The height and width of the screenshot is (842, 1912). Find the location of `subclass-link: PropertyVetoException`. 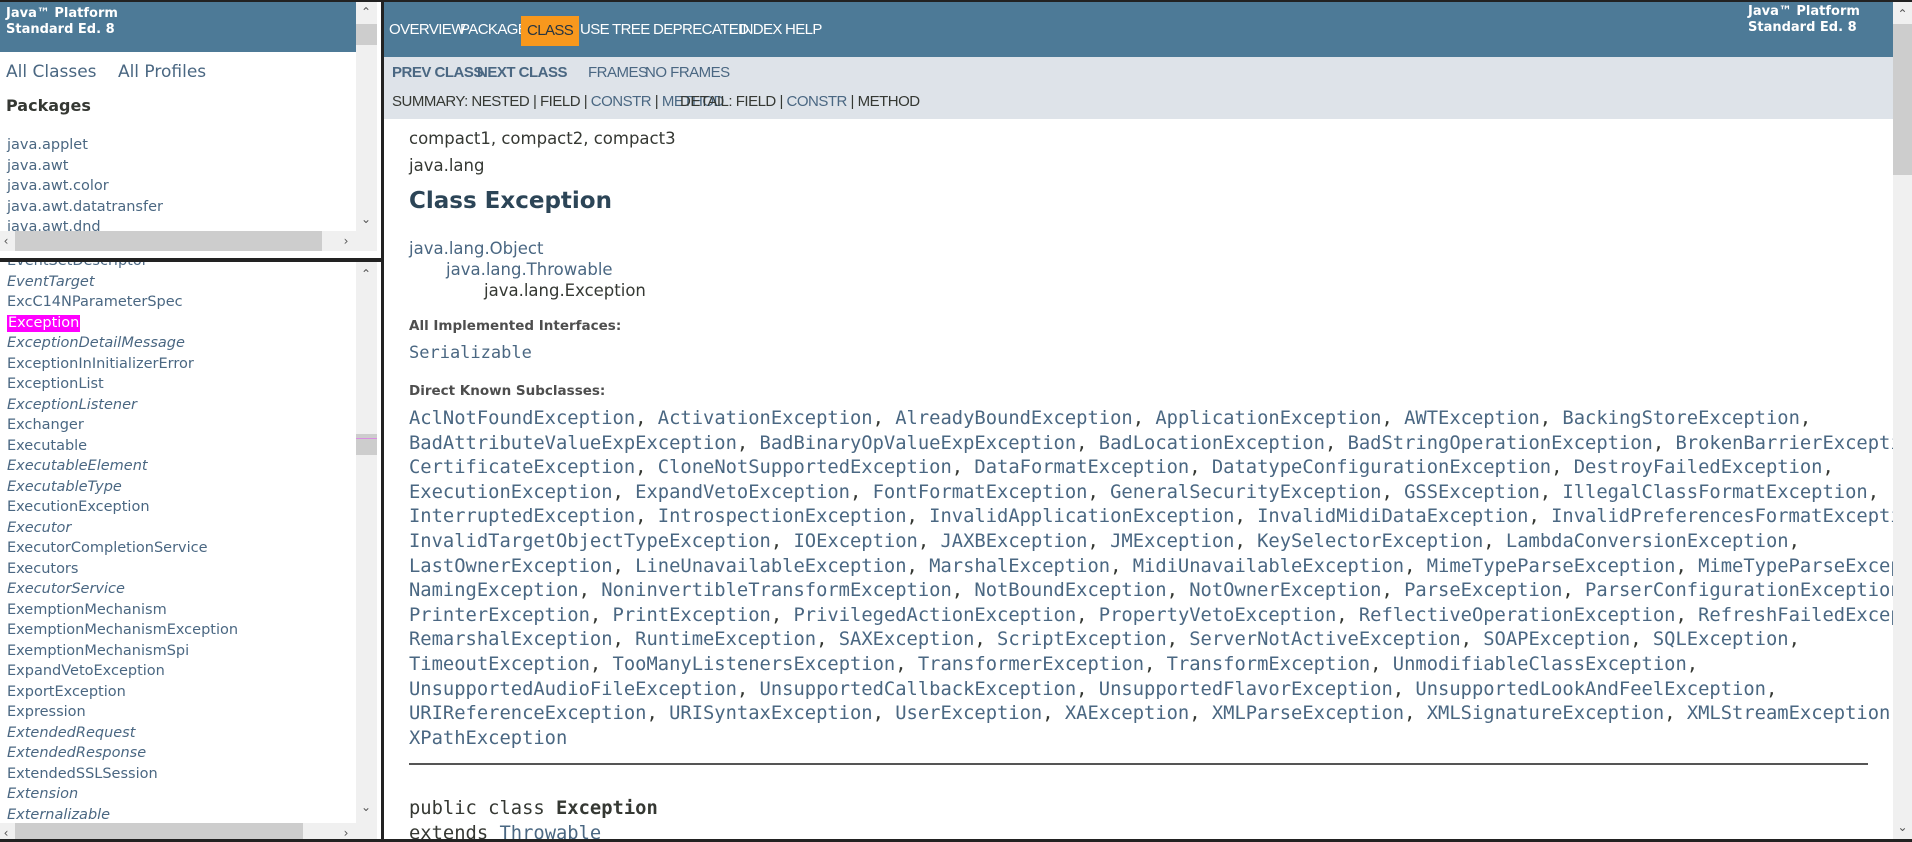

subclass-link: PropertyVetoException is located at coordinates (1217, 615).